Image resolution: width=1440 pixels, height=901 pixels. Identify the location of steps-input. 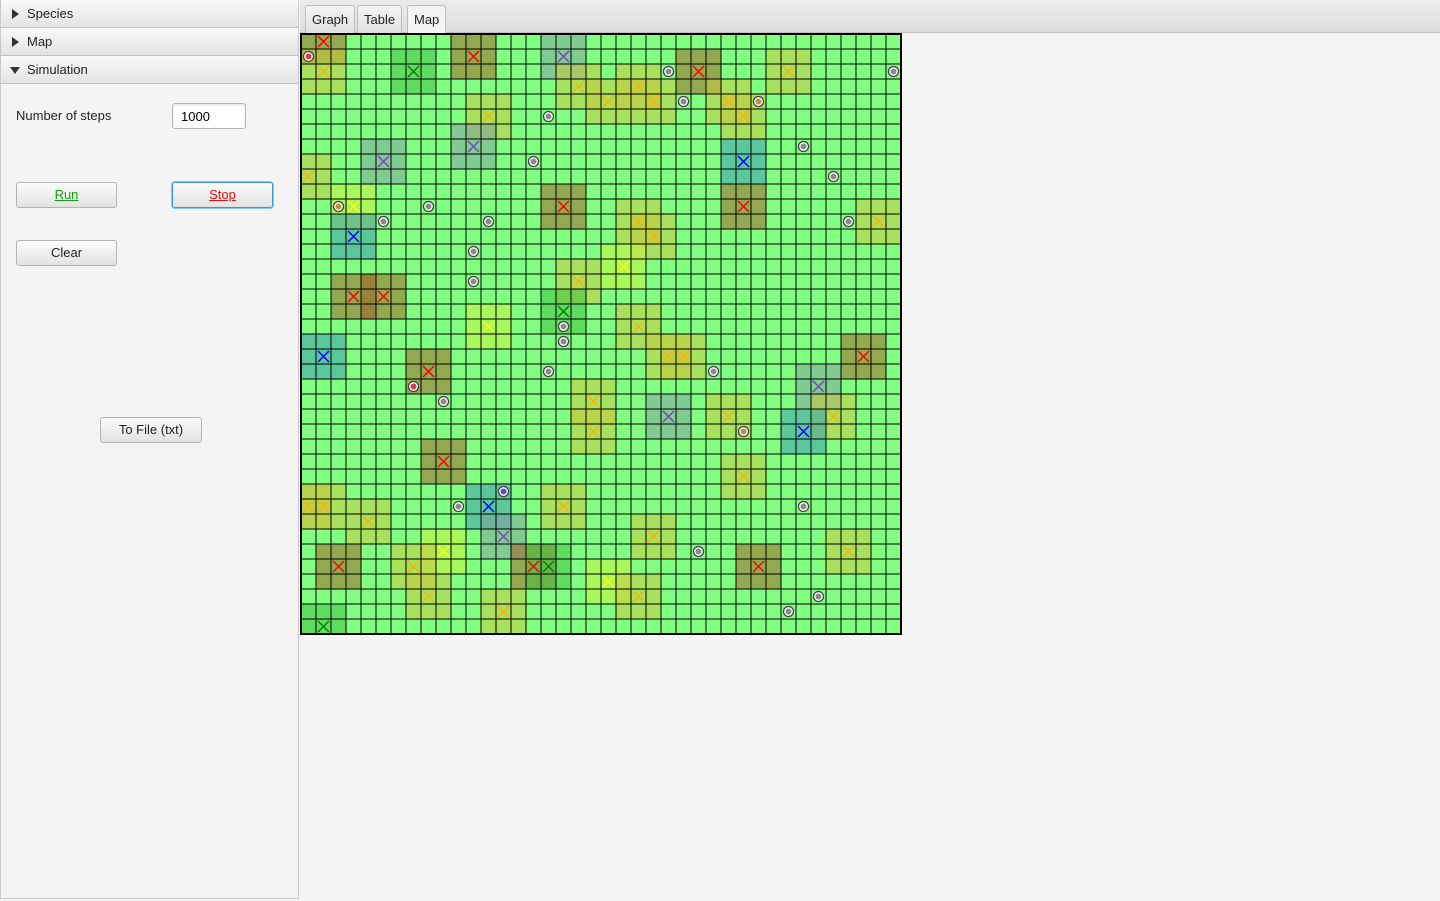
(209, 116).